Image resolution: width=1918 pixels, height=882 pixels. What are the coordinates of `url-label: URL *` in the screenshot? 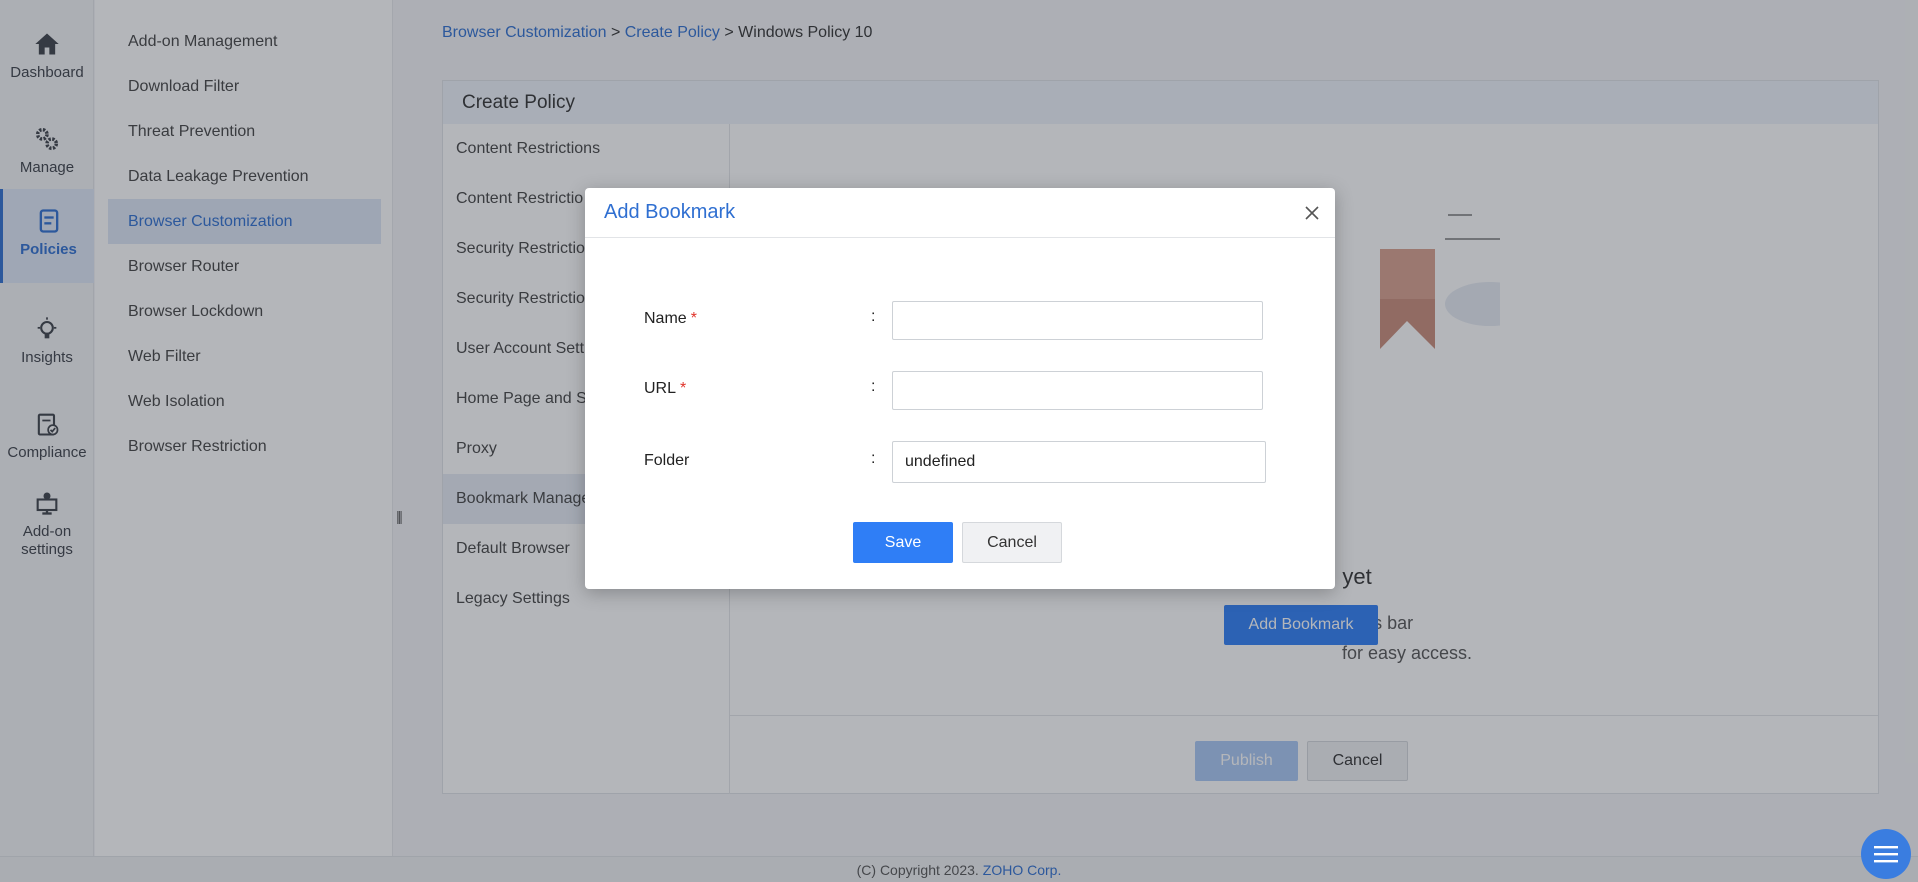 It's located at (665, 388).